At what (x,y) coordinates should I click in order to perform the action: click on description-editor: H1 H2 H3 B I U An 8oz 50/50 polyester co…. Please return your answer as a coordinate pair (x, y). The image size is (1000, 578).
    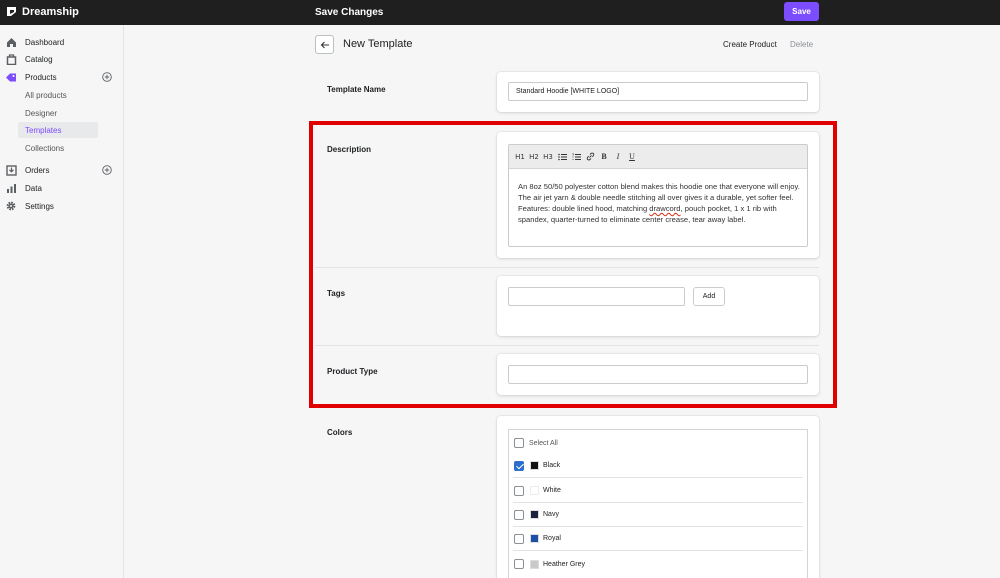
    Looking at the image, I should click on (658, 195).